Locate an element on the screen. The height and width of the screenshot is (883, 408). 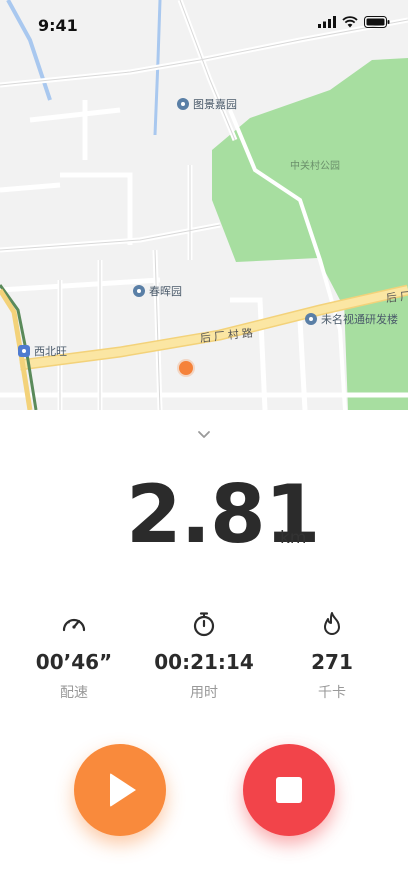
status-bar: 9:41 is located at coordinates (204, 25).